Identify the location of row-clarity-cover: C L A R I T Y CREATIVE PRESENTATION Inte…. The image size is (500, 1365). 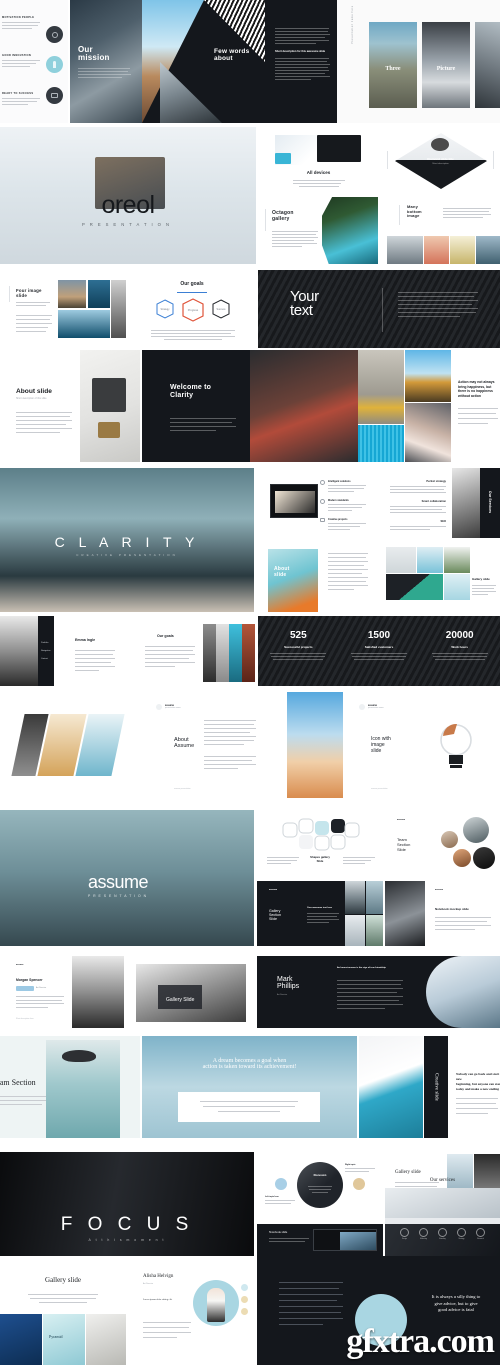
(250, 538).